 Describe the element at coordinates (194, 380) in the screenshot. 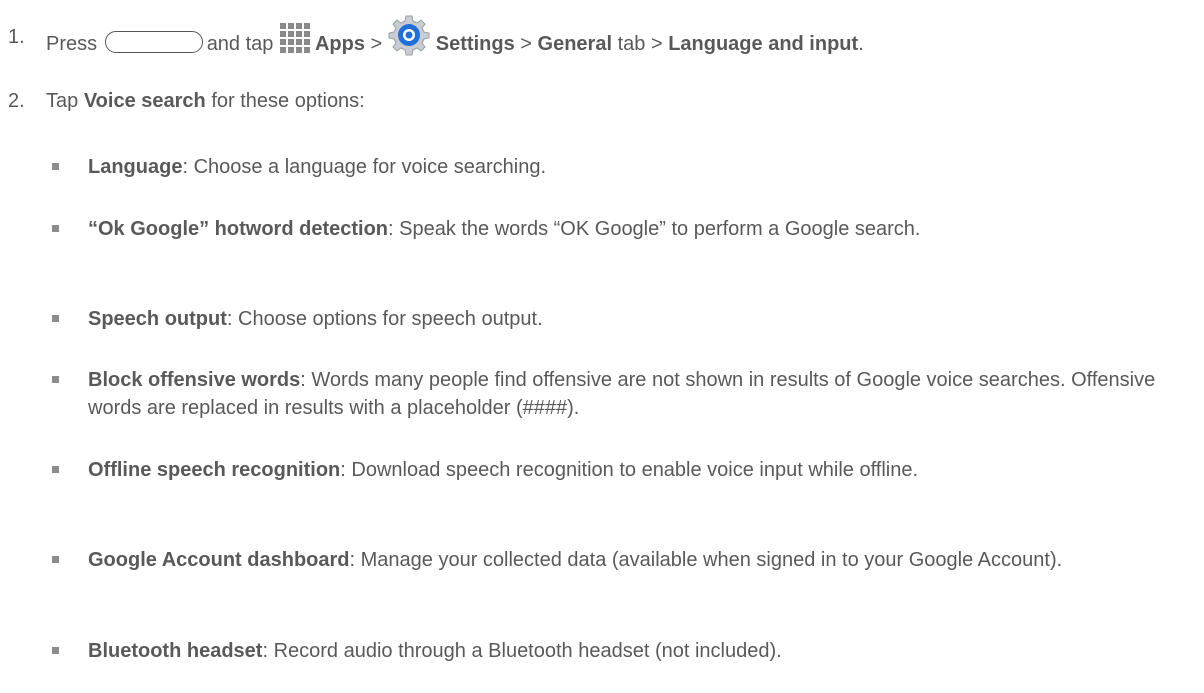

I see `option-term: Block offensive words` at that location.